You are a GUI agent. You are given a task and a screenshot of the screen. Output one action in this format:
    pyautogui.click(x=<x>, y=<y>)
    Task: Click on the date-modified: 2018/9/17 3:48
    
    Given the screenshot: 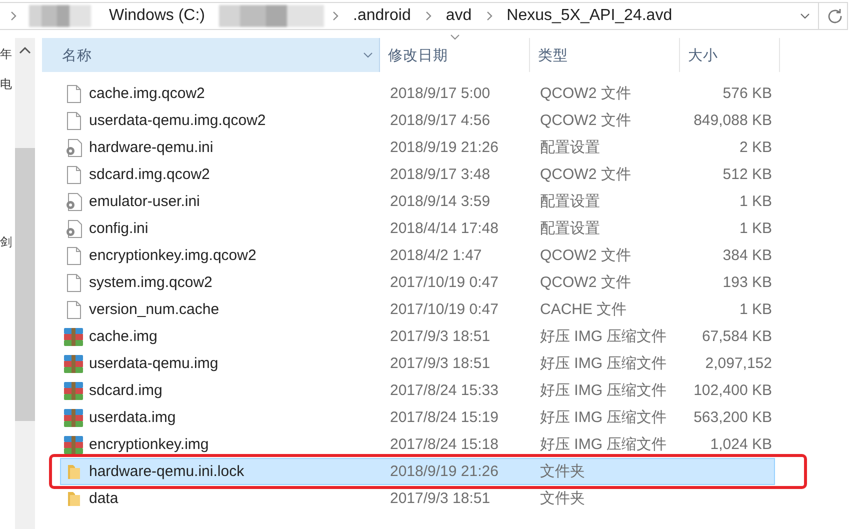 What is the action you would take?
    pyautogui.click(x=441, y=174)
    